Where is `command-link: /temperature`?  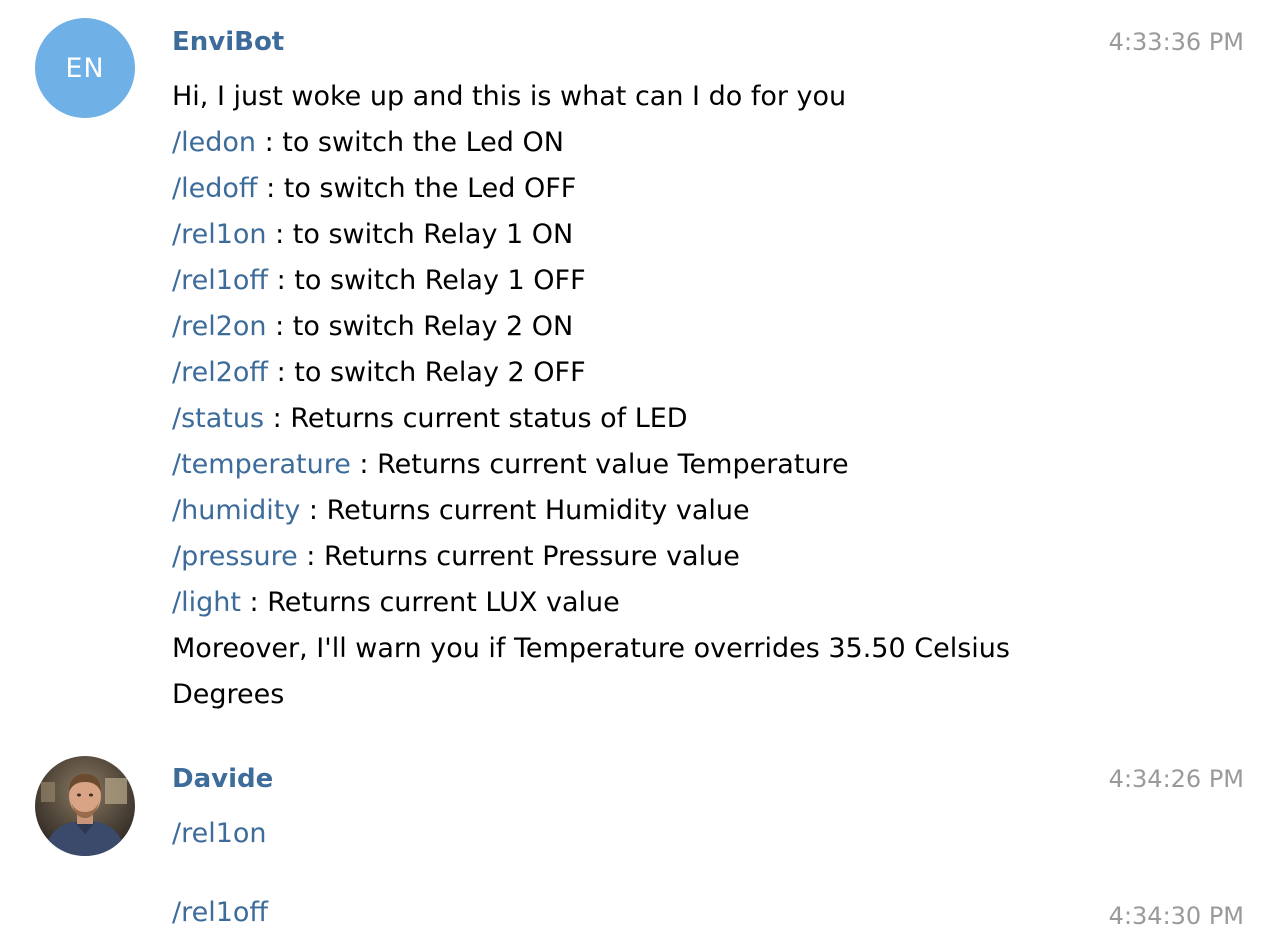 command-link: /temperature is located at coordinates (261, 464).